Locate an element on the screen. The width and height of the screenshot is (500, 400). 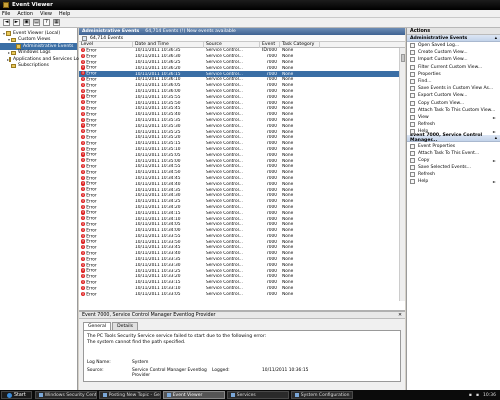
taskbar-button: Windows Security Center is located at coordinates (65, 395).